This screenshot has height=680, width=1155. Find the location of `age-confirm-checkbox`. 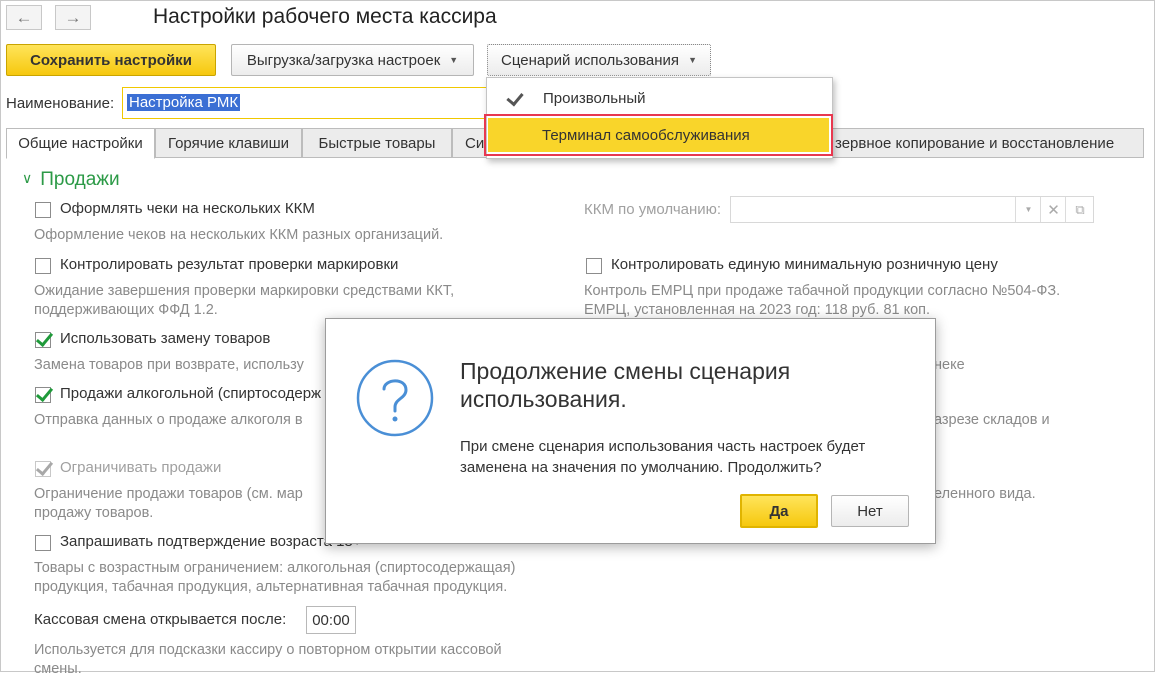

age-confirm-checkbox is located at coordinates (43, 543).